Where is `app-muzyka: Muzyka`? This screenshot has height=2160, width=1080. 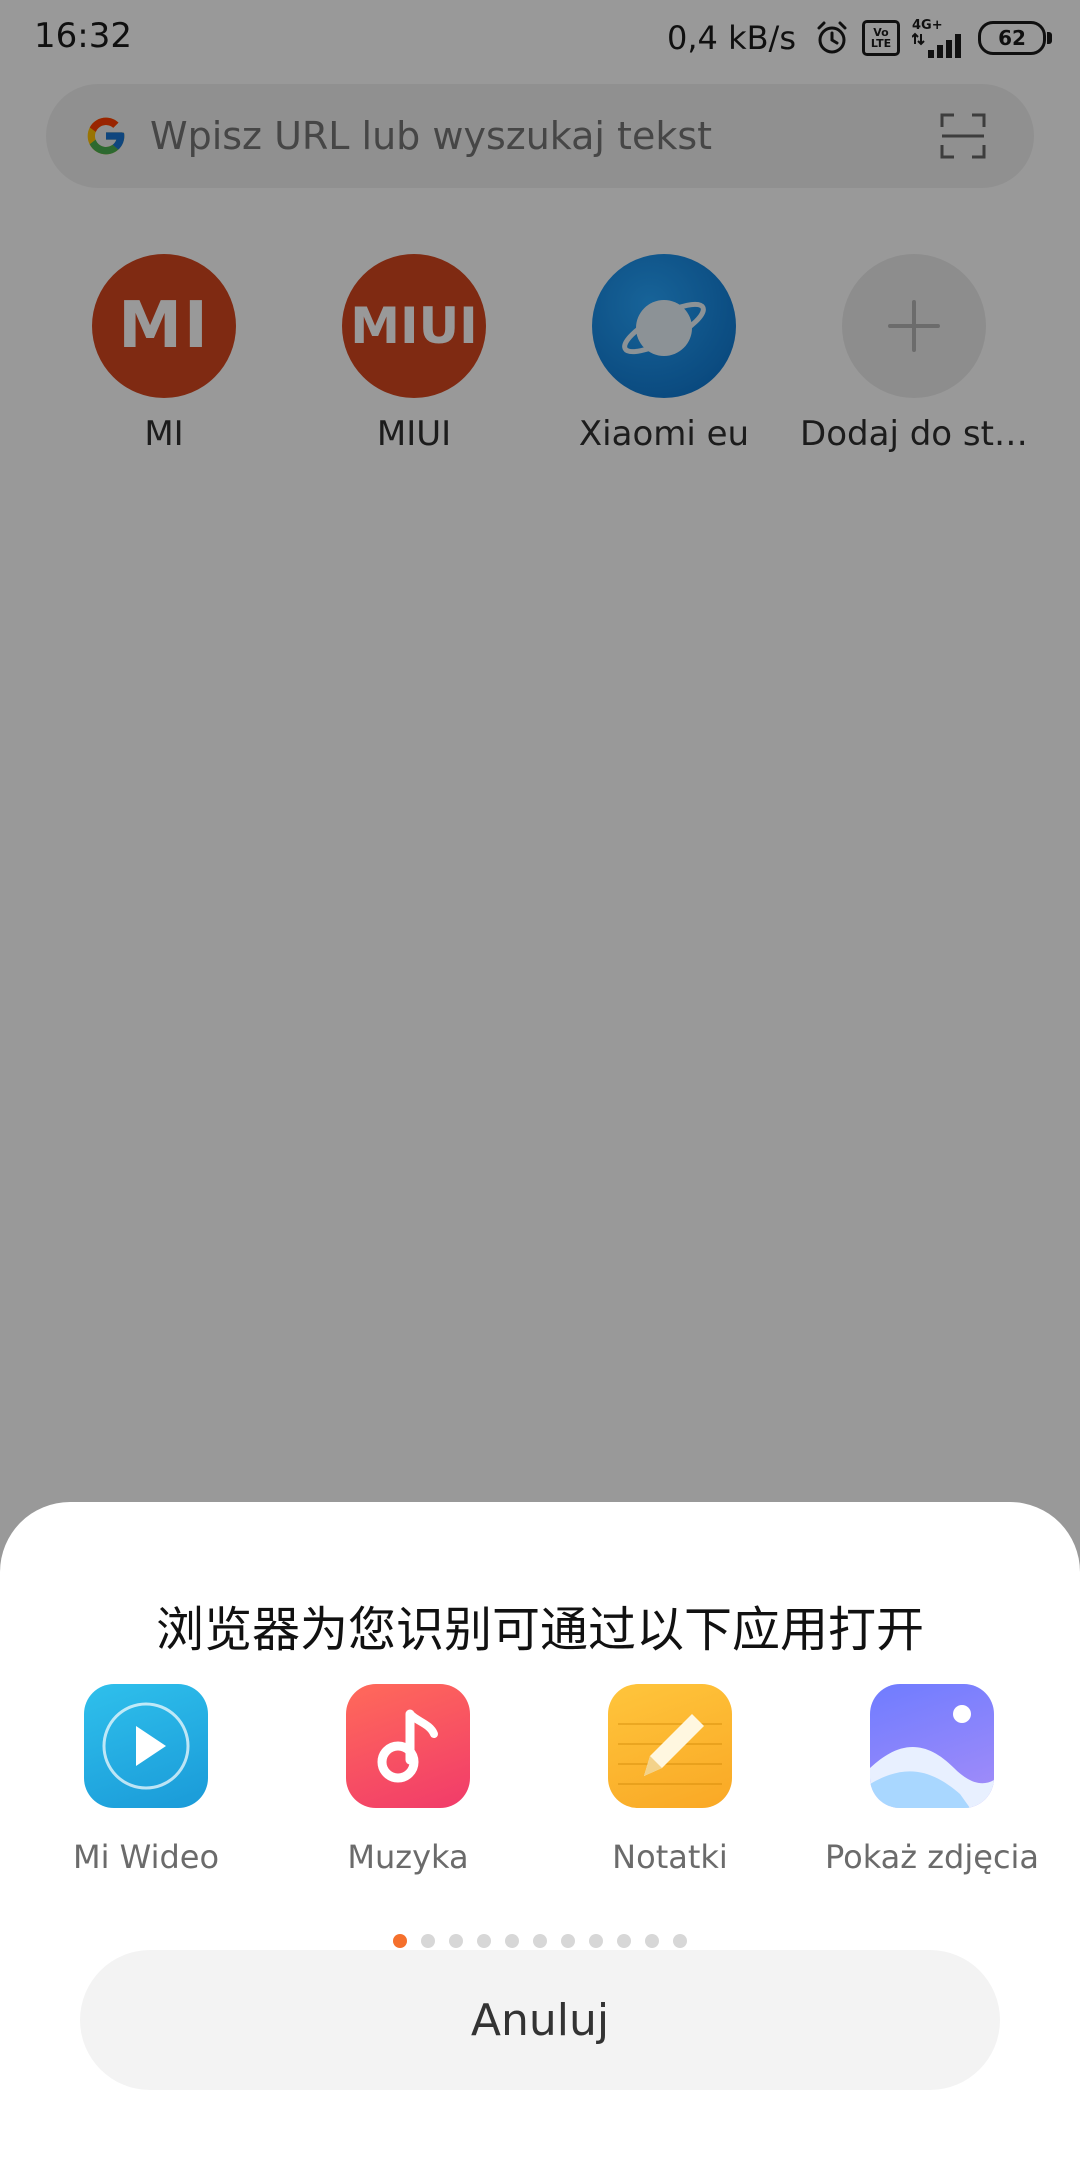 app-muzyka: Muzyka is located at coordinates (408, 1780).